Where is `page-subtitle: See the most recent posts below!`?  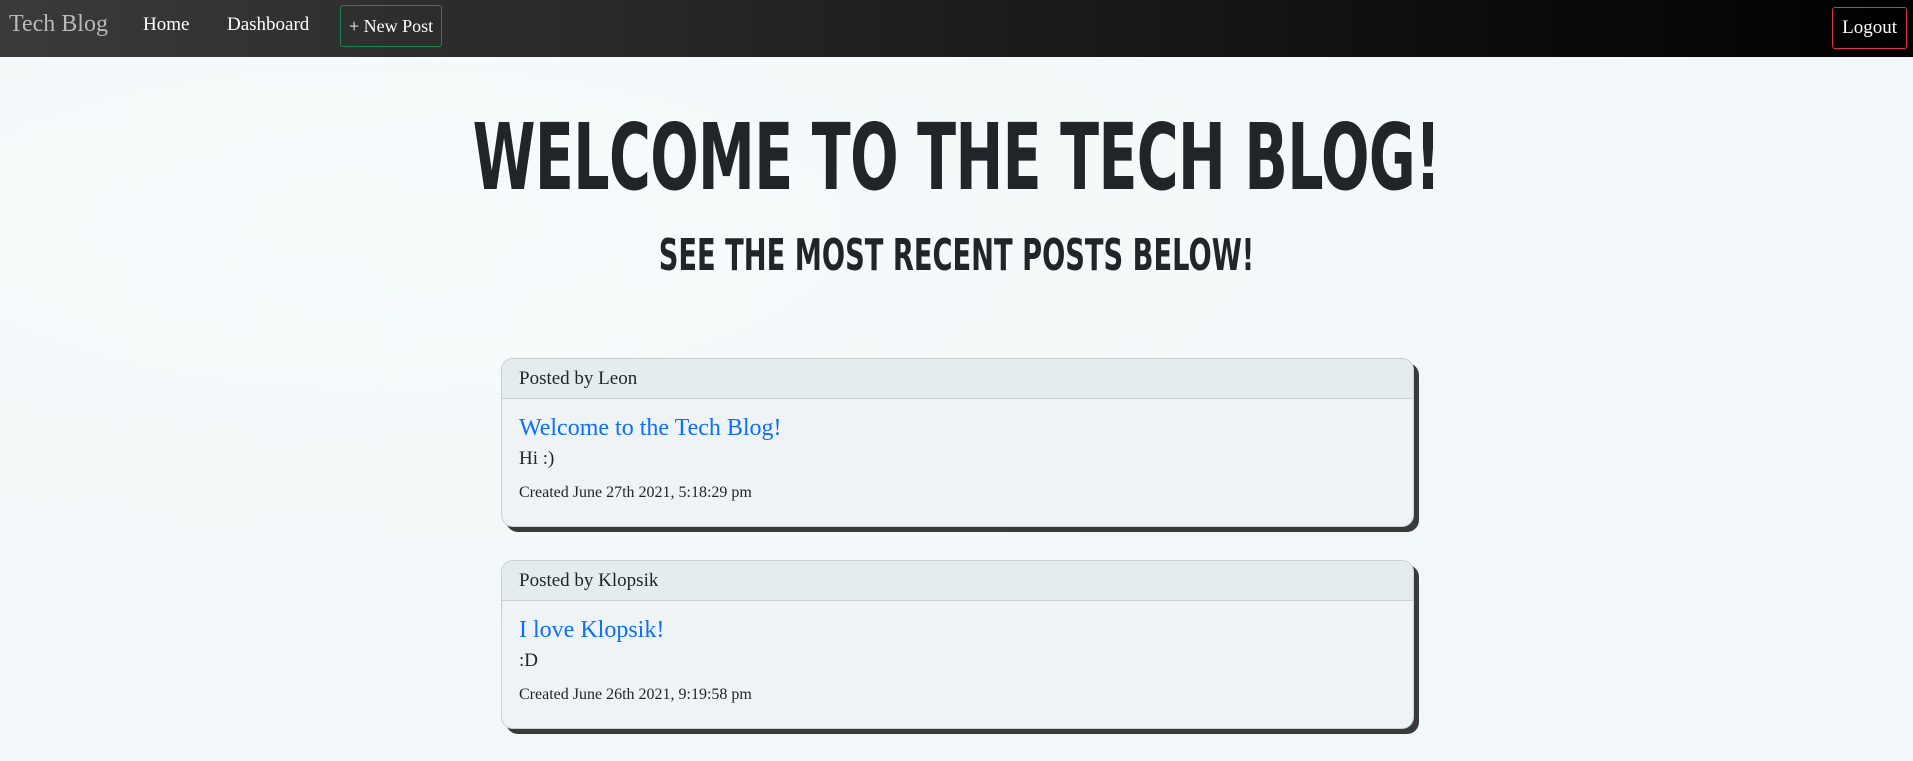
page-subtitle: See the most recent posts below! is located at coordinates (956, 255).